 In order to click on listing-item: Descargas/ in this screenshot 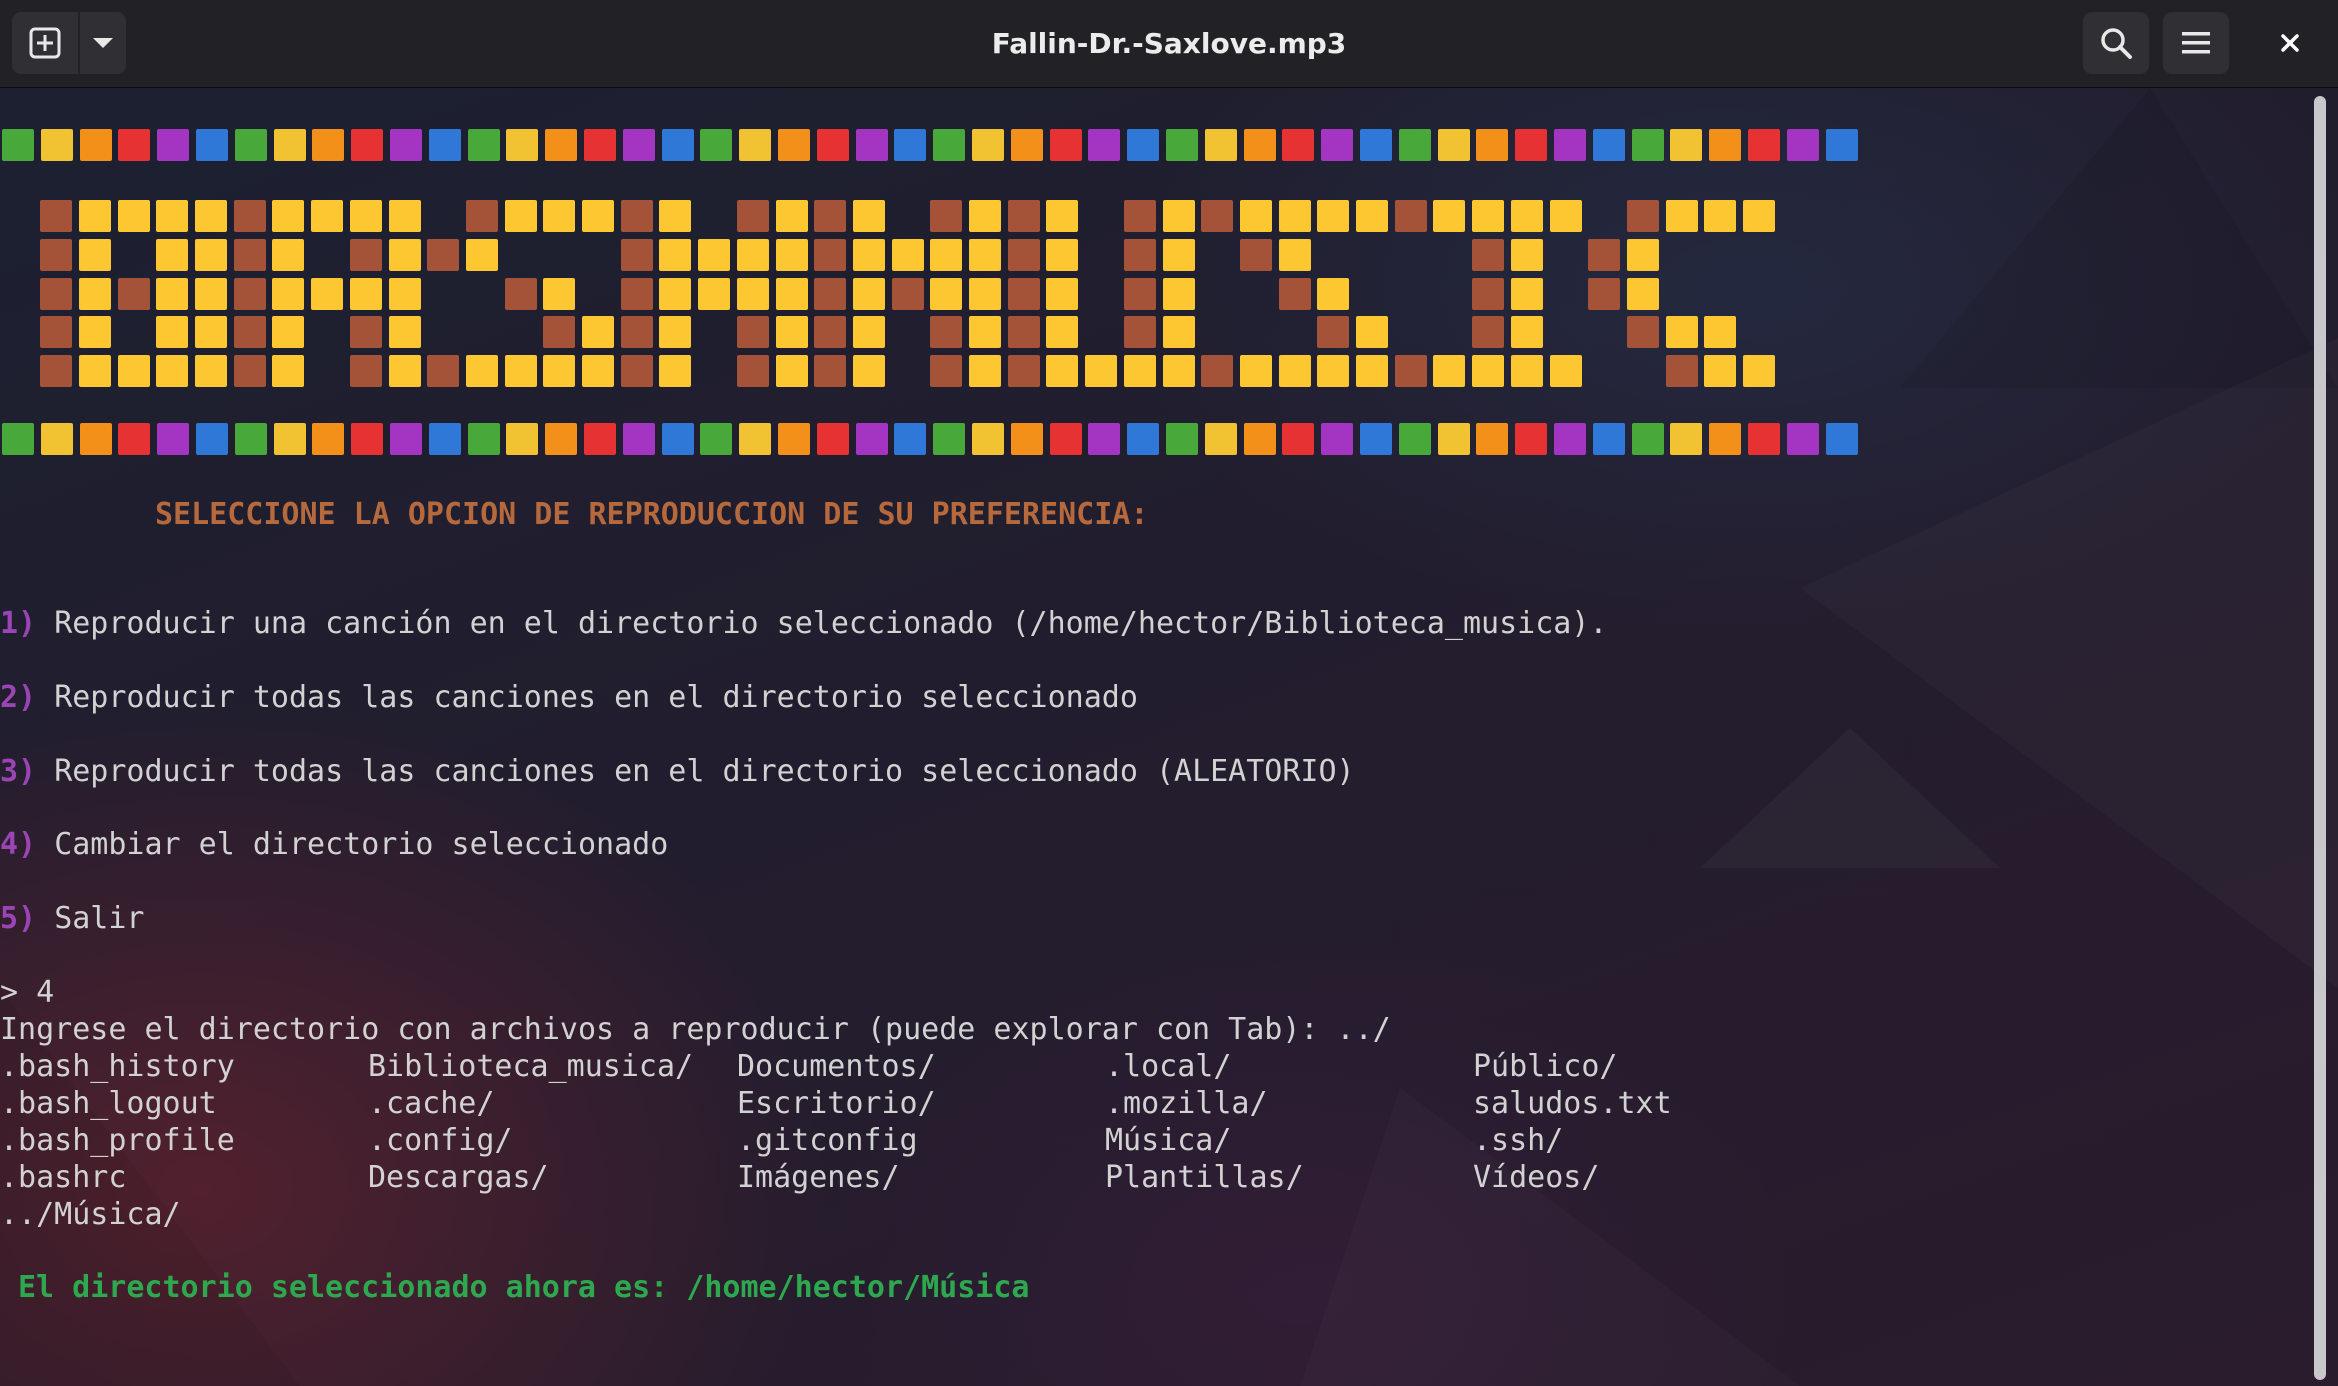, I will do `click(458, 1177)`.